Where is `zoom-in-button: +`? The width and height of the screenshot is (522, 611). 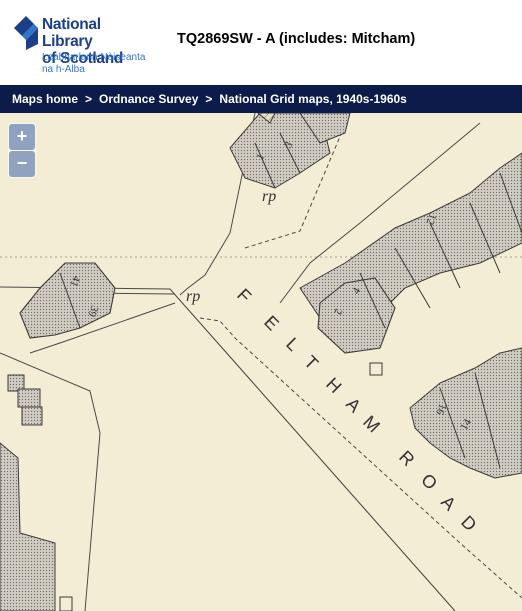 zoom-in-button: + is located at coordinates (22, 137).